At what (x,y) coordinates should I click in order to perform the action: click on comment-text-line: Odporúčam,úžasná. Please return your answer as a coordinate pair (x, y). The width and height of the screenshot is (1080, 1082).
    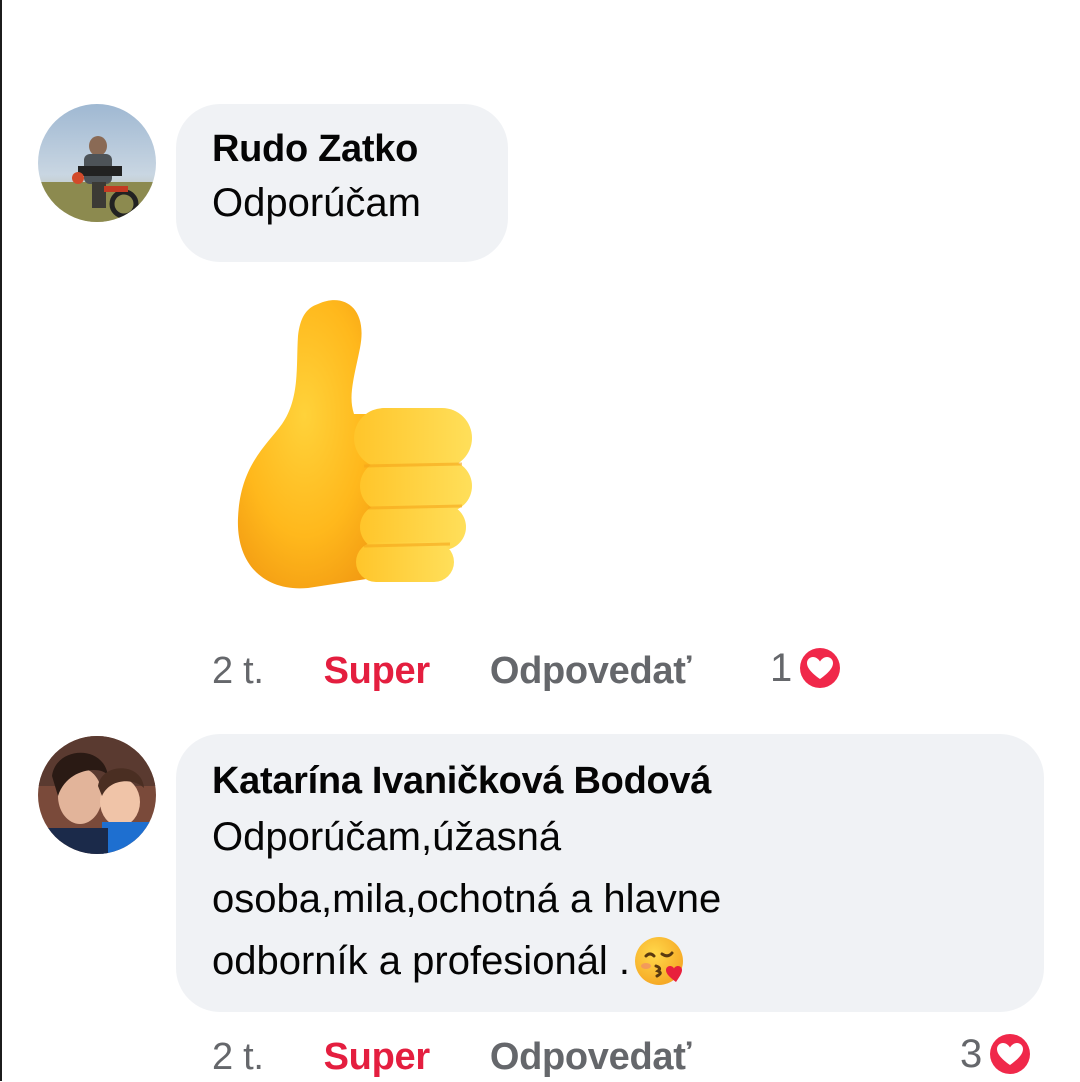
    Looking at the image, I should click on (387, 837).